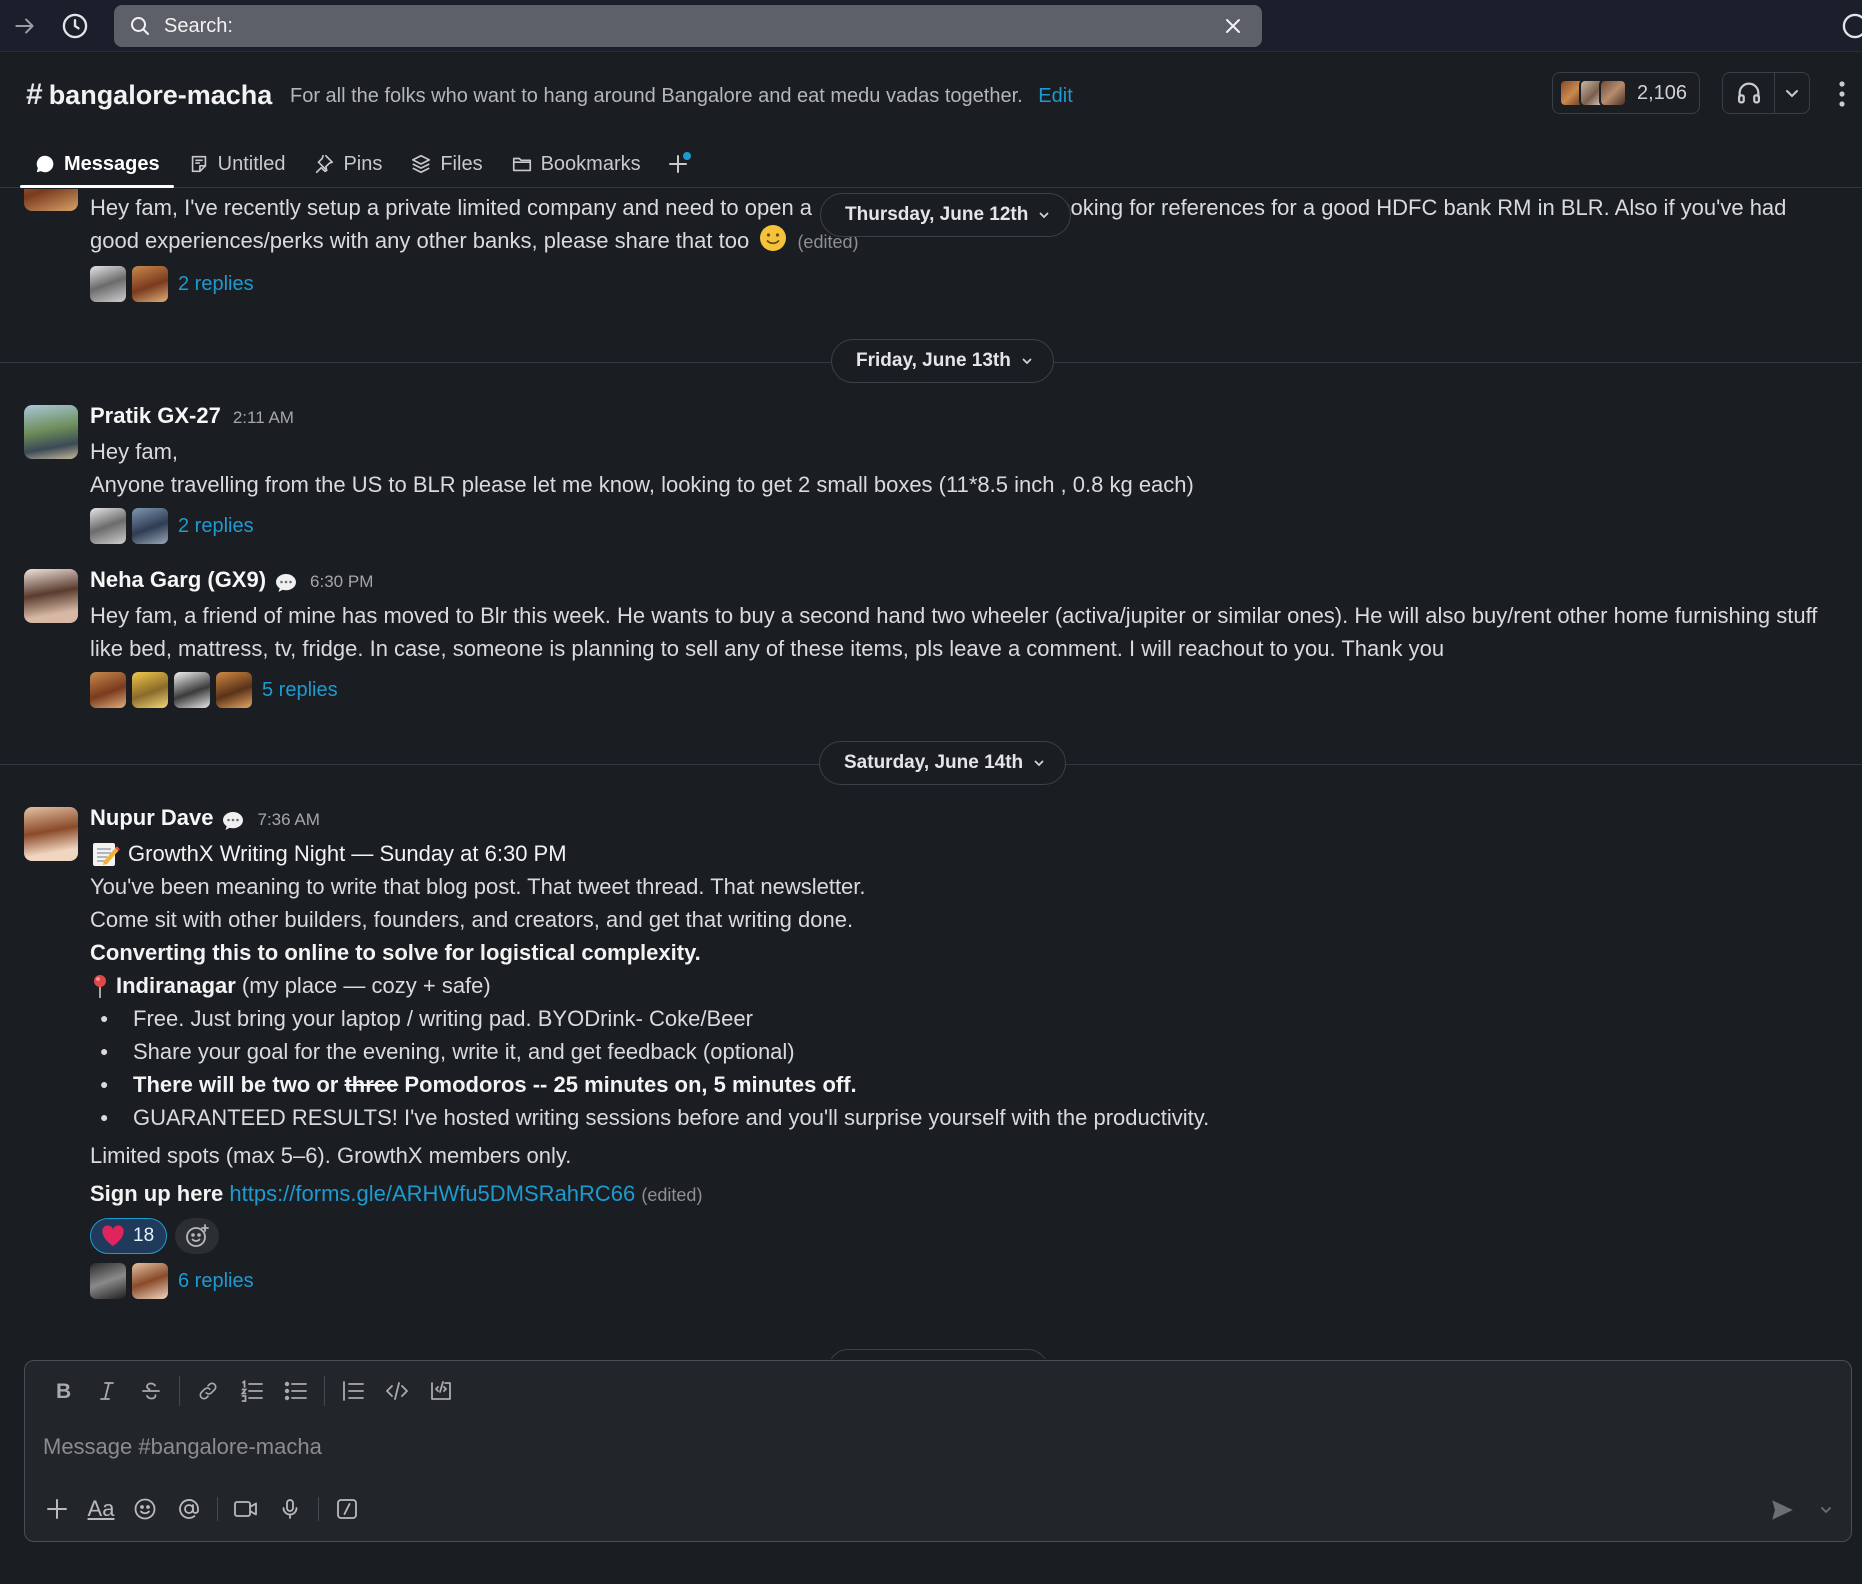 Image resolution: width=1862 pixels, height=1584 pixels. What do you see at coordinates (34, 94) in the screenshot?
I see `hash-icon: #` at bounding box center [34, 94].